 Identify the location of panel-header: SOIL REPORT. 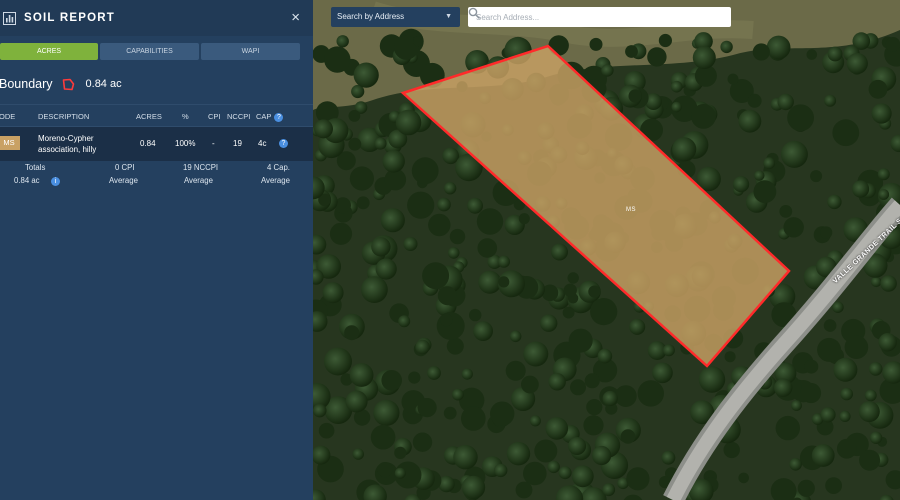
(156, 18).